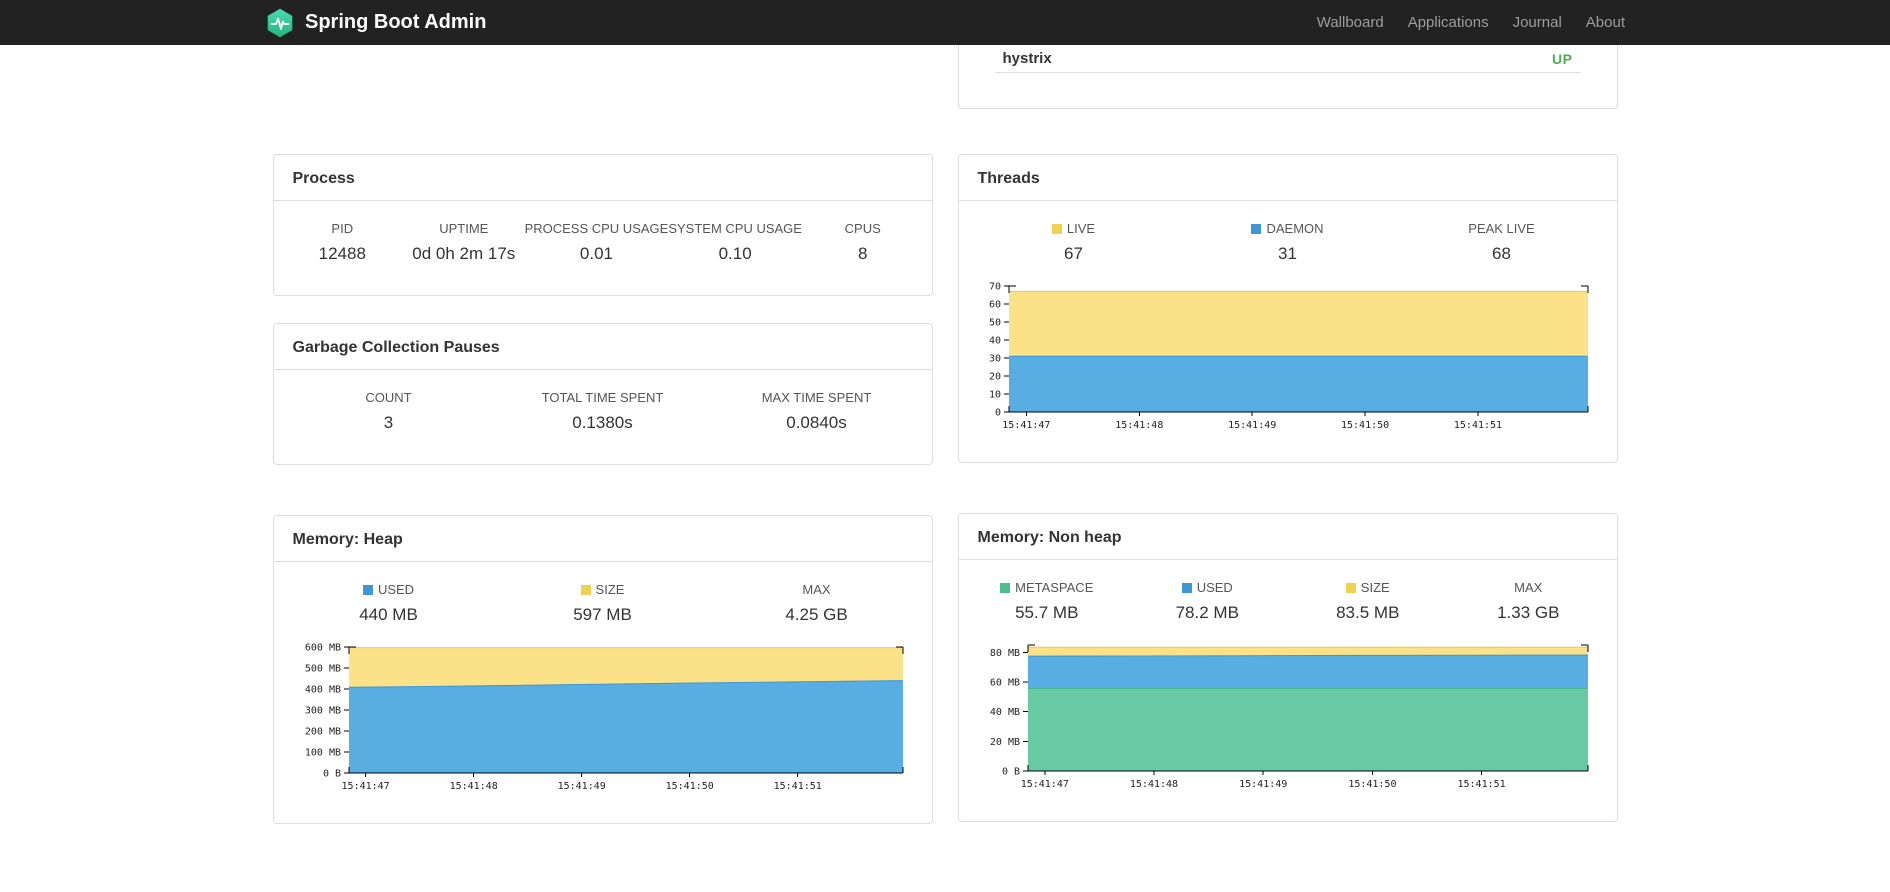 The width and height of the screenshot is (1890, 892). Describe the element at coordinates (1448, 22) in the screenshot. I see `nav-applications: Applications` at that location.